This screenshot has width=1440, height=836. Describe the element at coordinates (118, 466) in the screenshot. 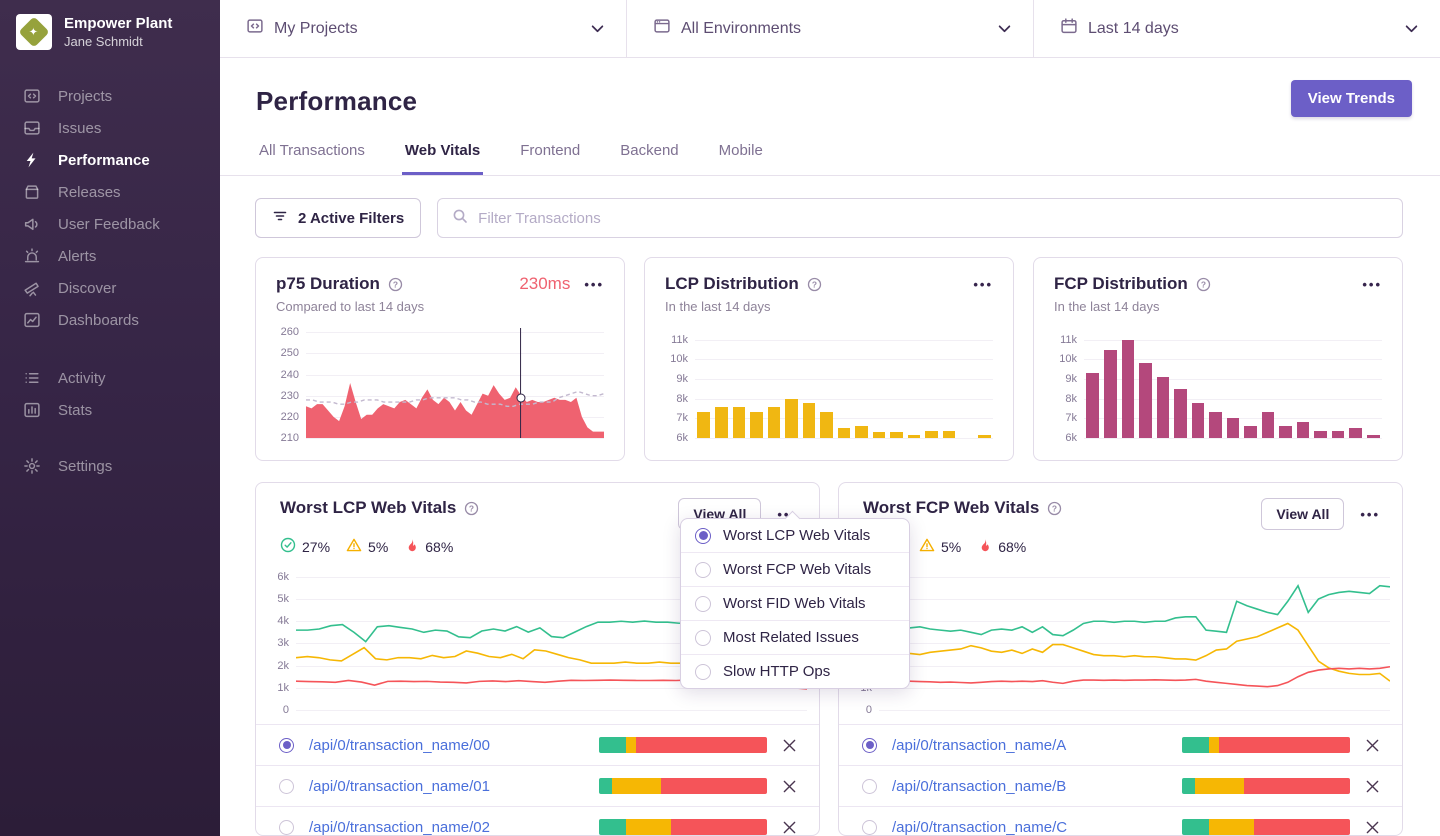

I see `sidebar-item-settings: Settings` at that location.